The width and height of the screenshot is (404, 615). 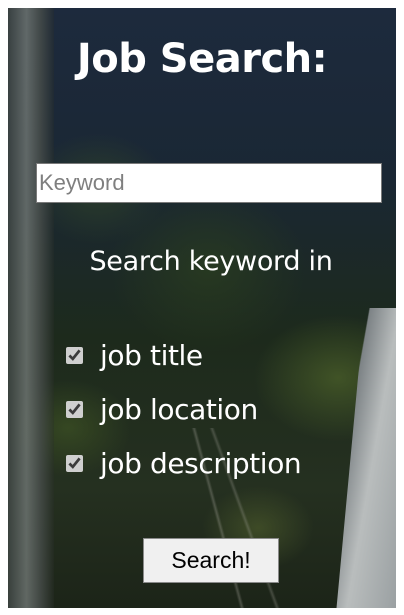 What do you see at coordinates (202, 59) in the screenshot?
I see `page-title: Job Search:` at bounding box center [202, 59].